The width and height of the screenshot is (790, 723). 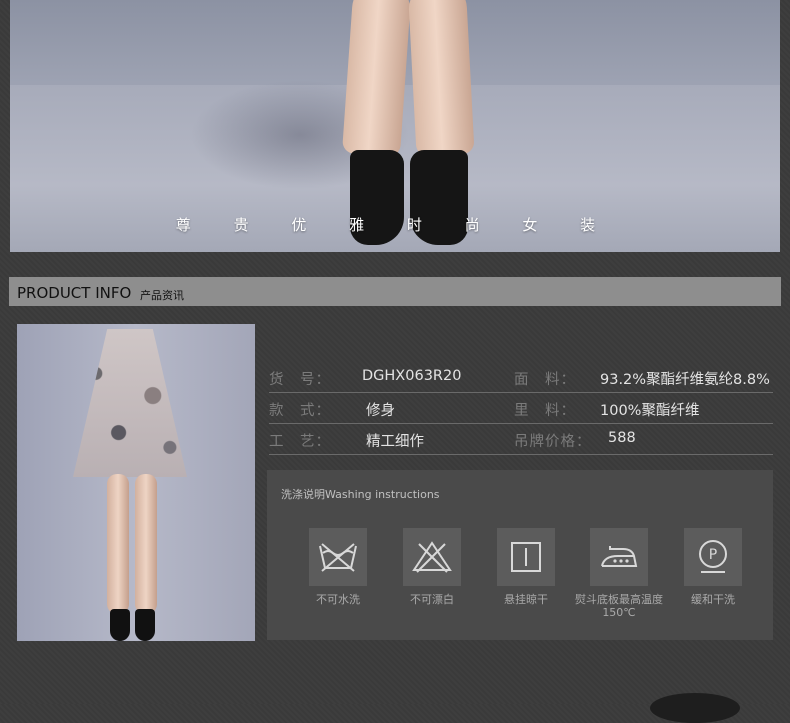 What do you see at coordinates (395, 442) in the screenshot?
I see `craft-value: 精工细作` at bounding box center [395, 442].